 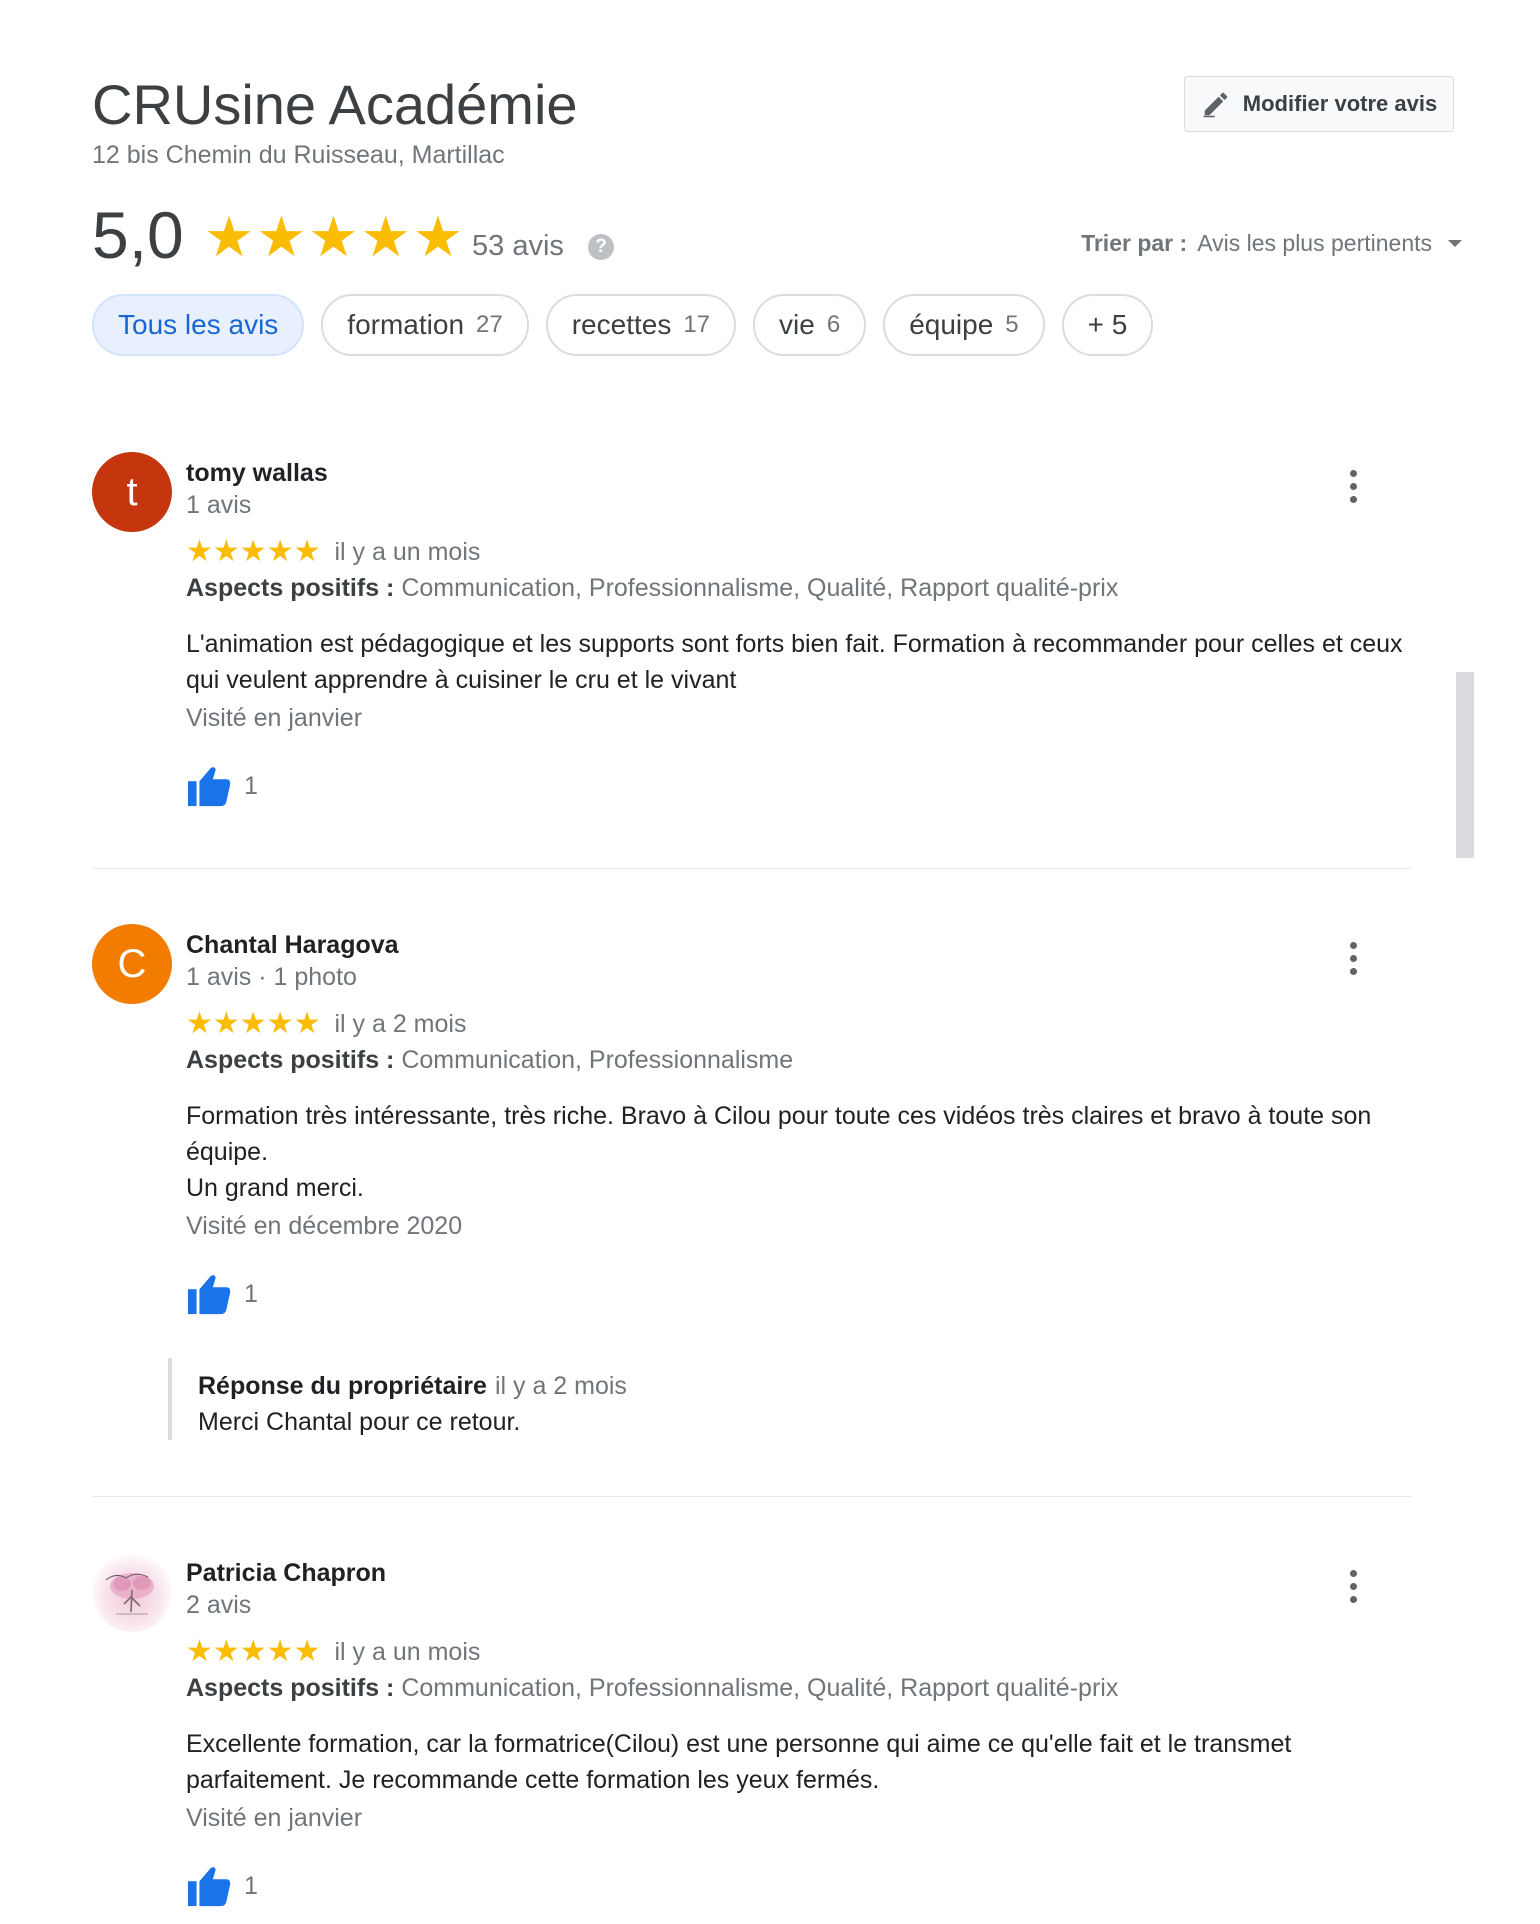 I want to click on avatar-letter: C, so click(x=132, y=964).